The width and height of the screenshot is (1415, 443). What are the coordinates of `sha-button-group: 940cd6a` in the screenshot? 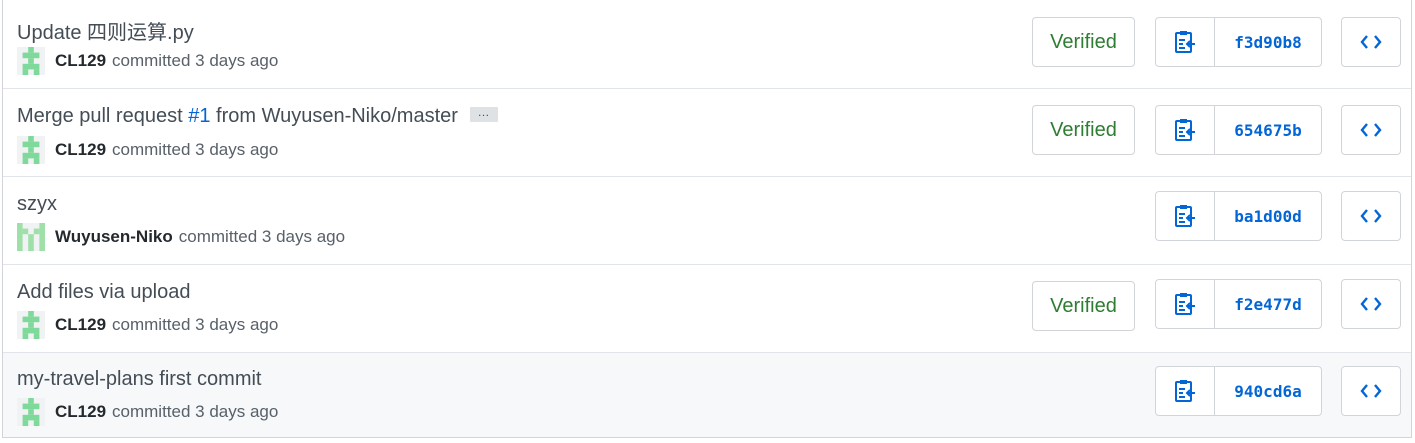 It's located at (1238, 391).